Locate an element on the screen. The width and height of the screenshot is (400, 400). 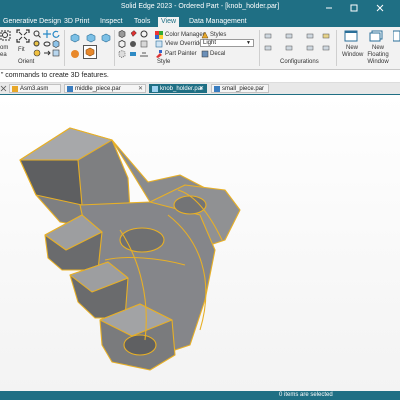
display-hidden-icon is located at coordinates (122, 54).